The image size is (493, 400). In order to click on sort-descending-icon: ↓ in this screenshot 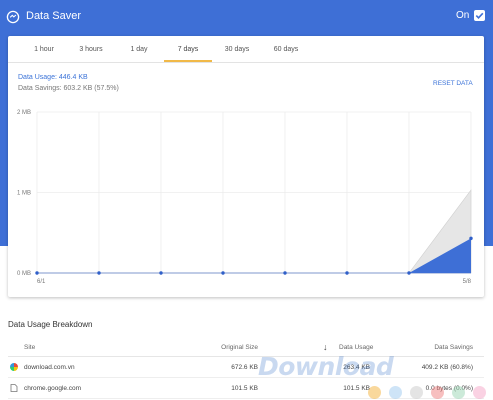, I will do `click(325, 347)`.